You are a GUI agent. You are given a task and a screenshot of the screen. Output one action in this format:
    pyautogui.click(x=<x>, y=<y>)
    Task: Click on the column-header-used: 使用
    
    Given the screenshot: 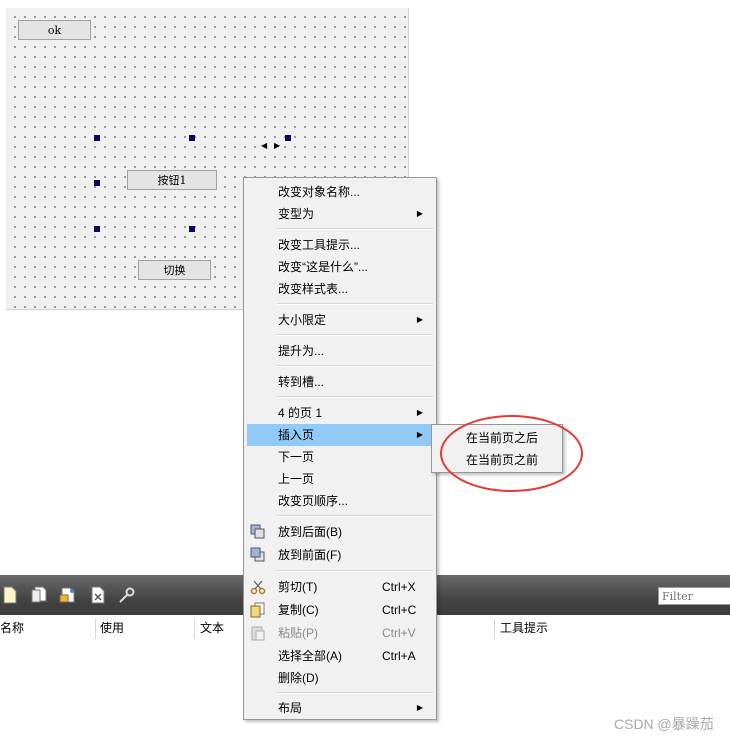 What is the action you would take?
    pyautogui.click(x=112, y=628)
    